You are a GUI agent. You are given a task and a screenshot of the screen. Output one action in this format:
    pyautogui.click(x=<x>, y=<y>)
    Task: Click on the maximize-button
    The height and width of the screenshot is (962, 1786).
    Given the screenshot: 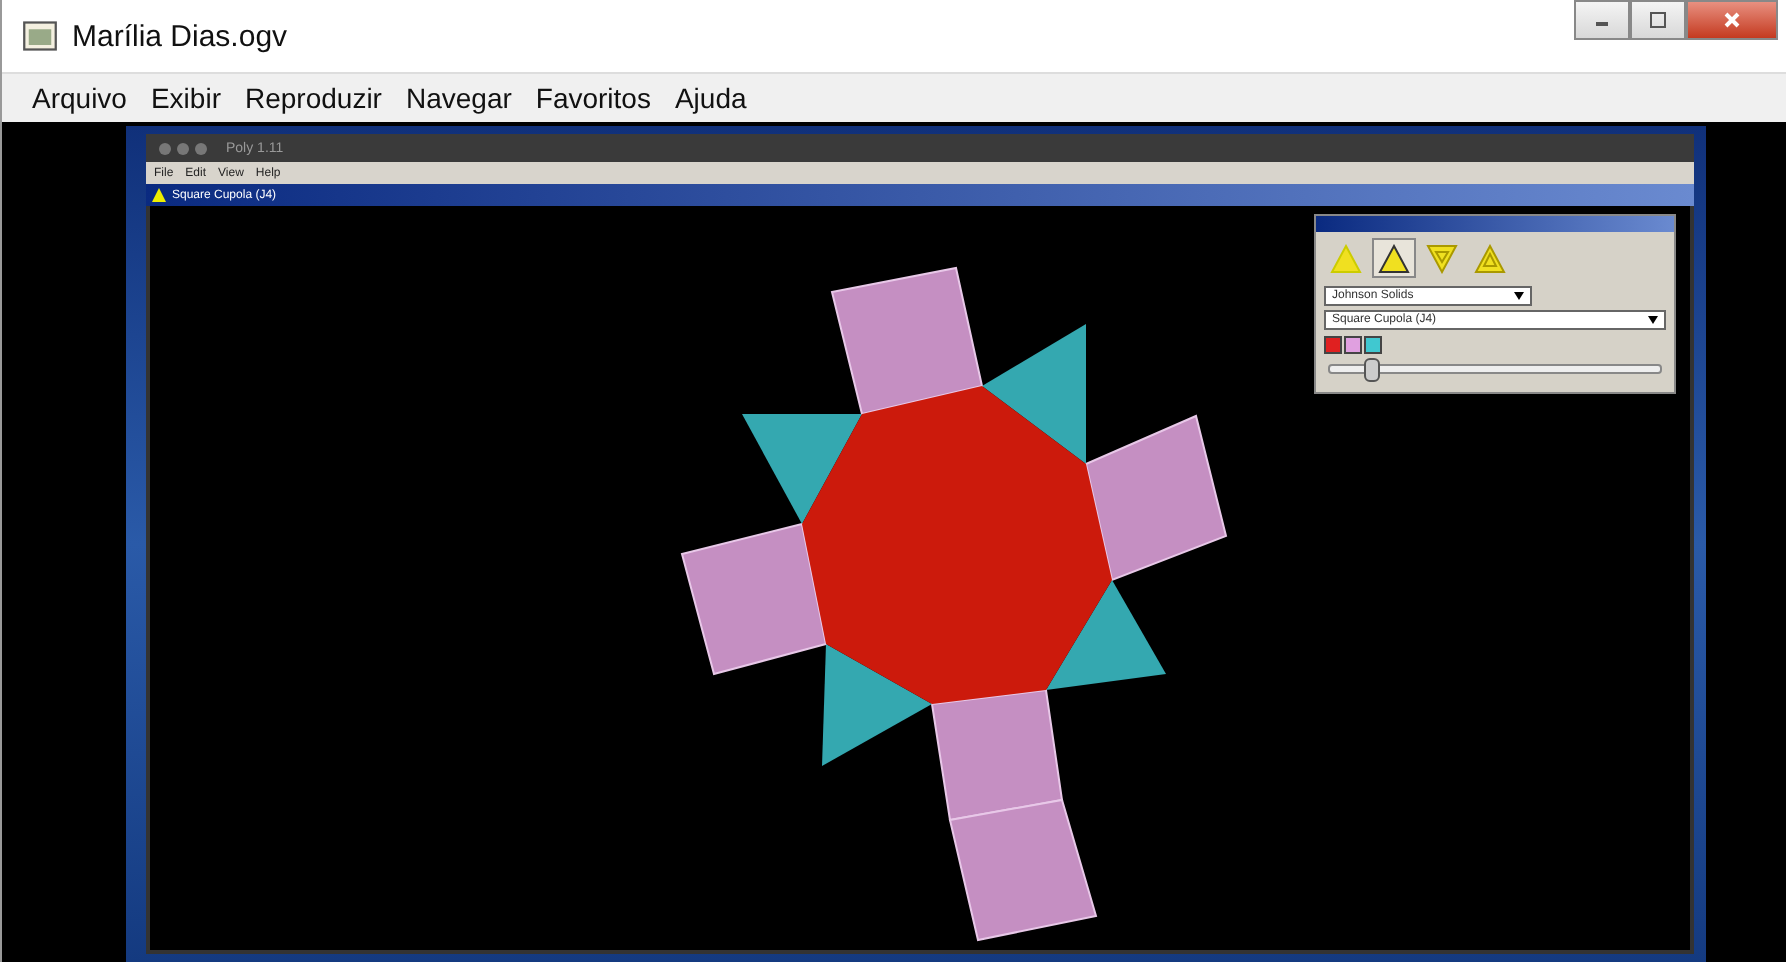 What is the action you would take?
    pyautogui.click(x=1658, y=20)
    